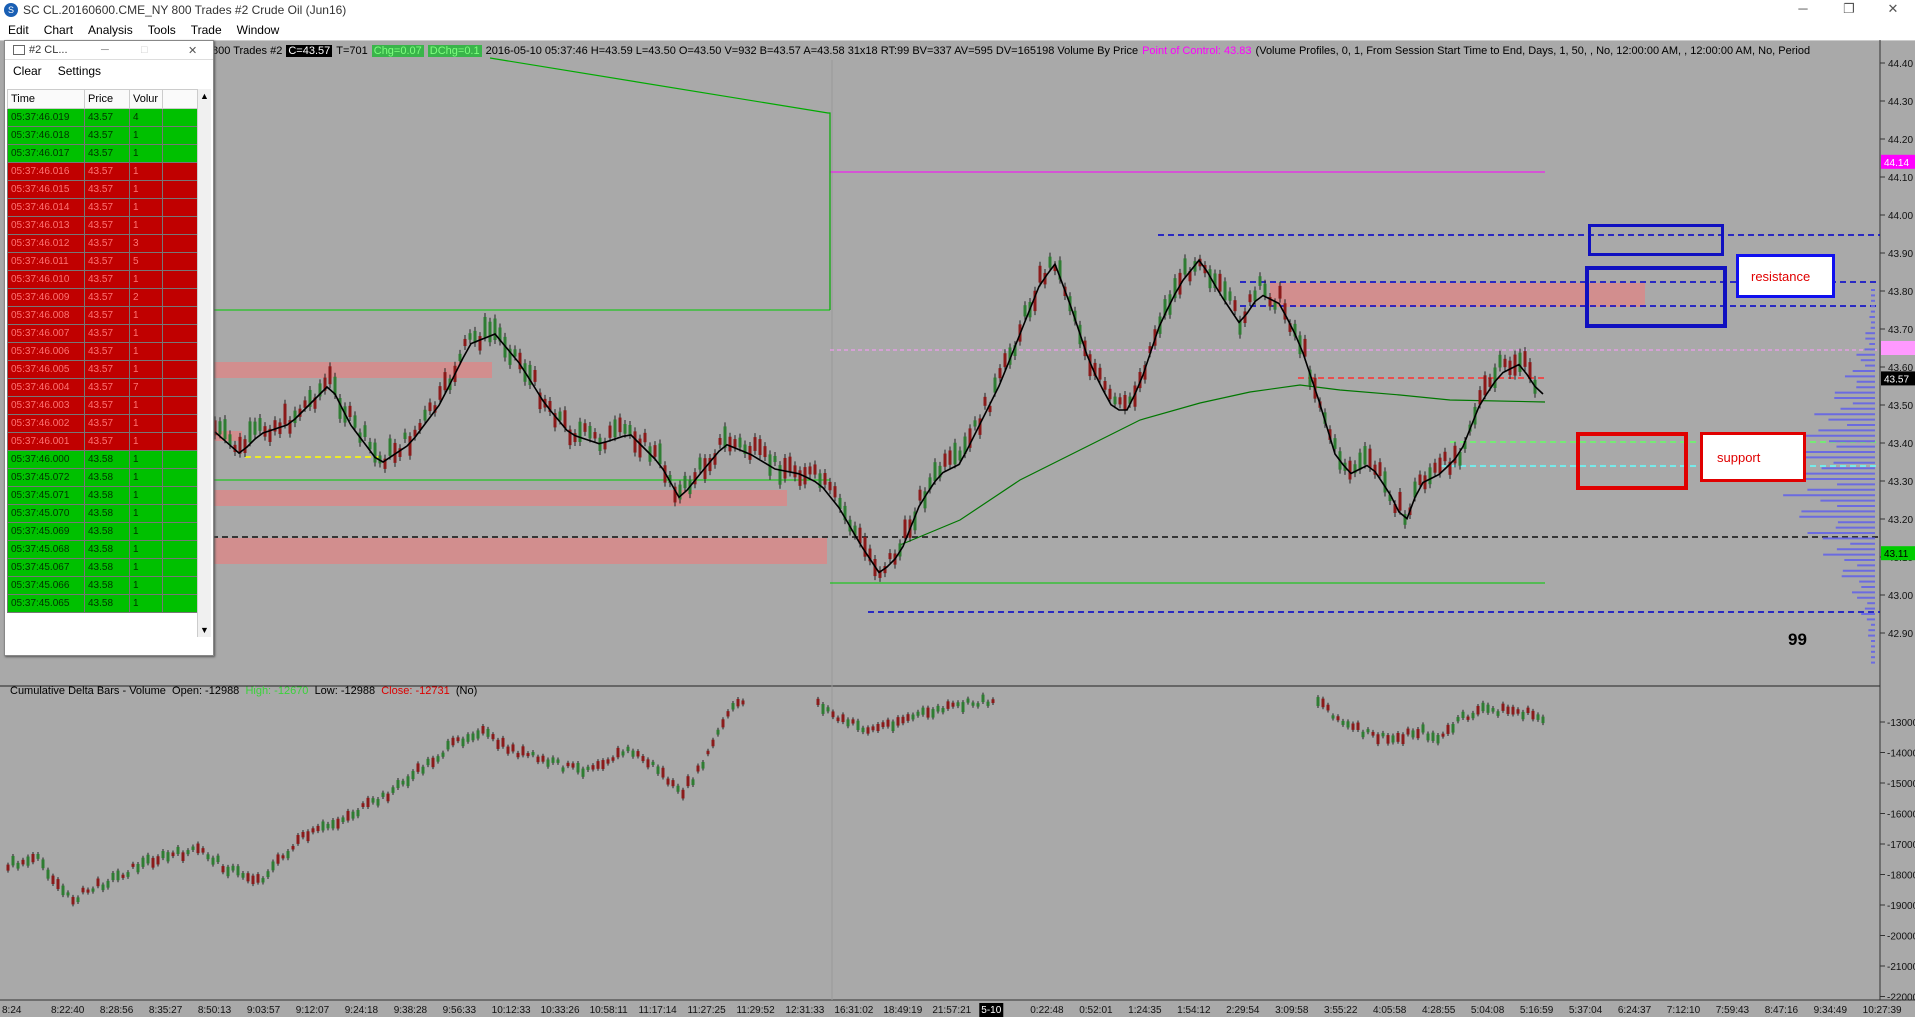 Image resolution: width=1915 pixels, height=1017 pixels. Describe the element at coordinates (79, 71) in the screenshot. I see `ts-settings-button: Settings` at that location.